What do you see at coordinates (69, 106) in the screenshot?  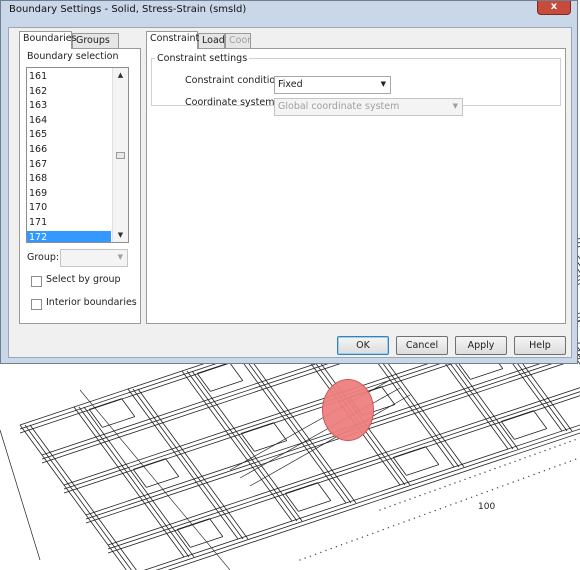 I see `list-item: 163` at bounding box center [69, 106].